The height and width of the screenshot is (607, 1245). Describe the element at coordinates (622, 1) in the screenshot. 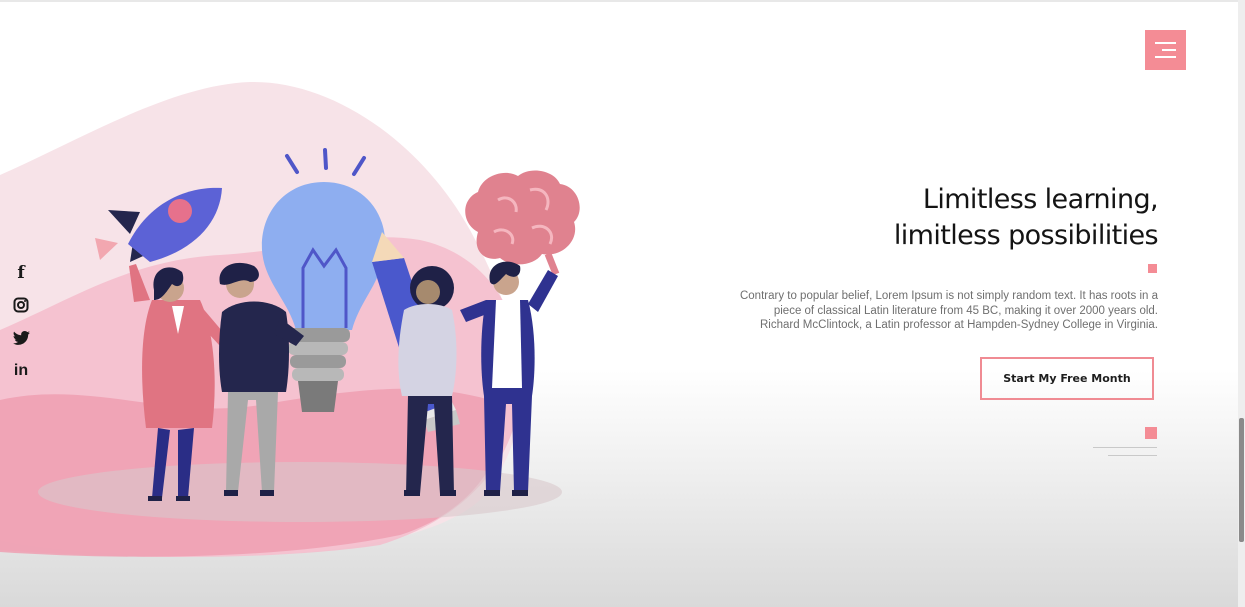

I see `top-border` at that location.